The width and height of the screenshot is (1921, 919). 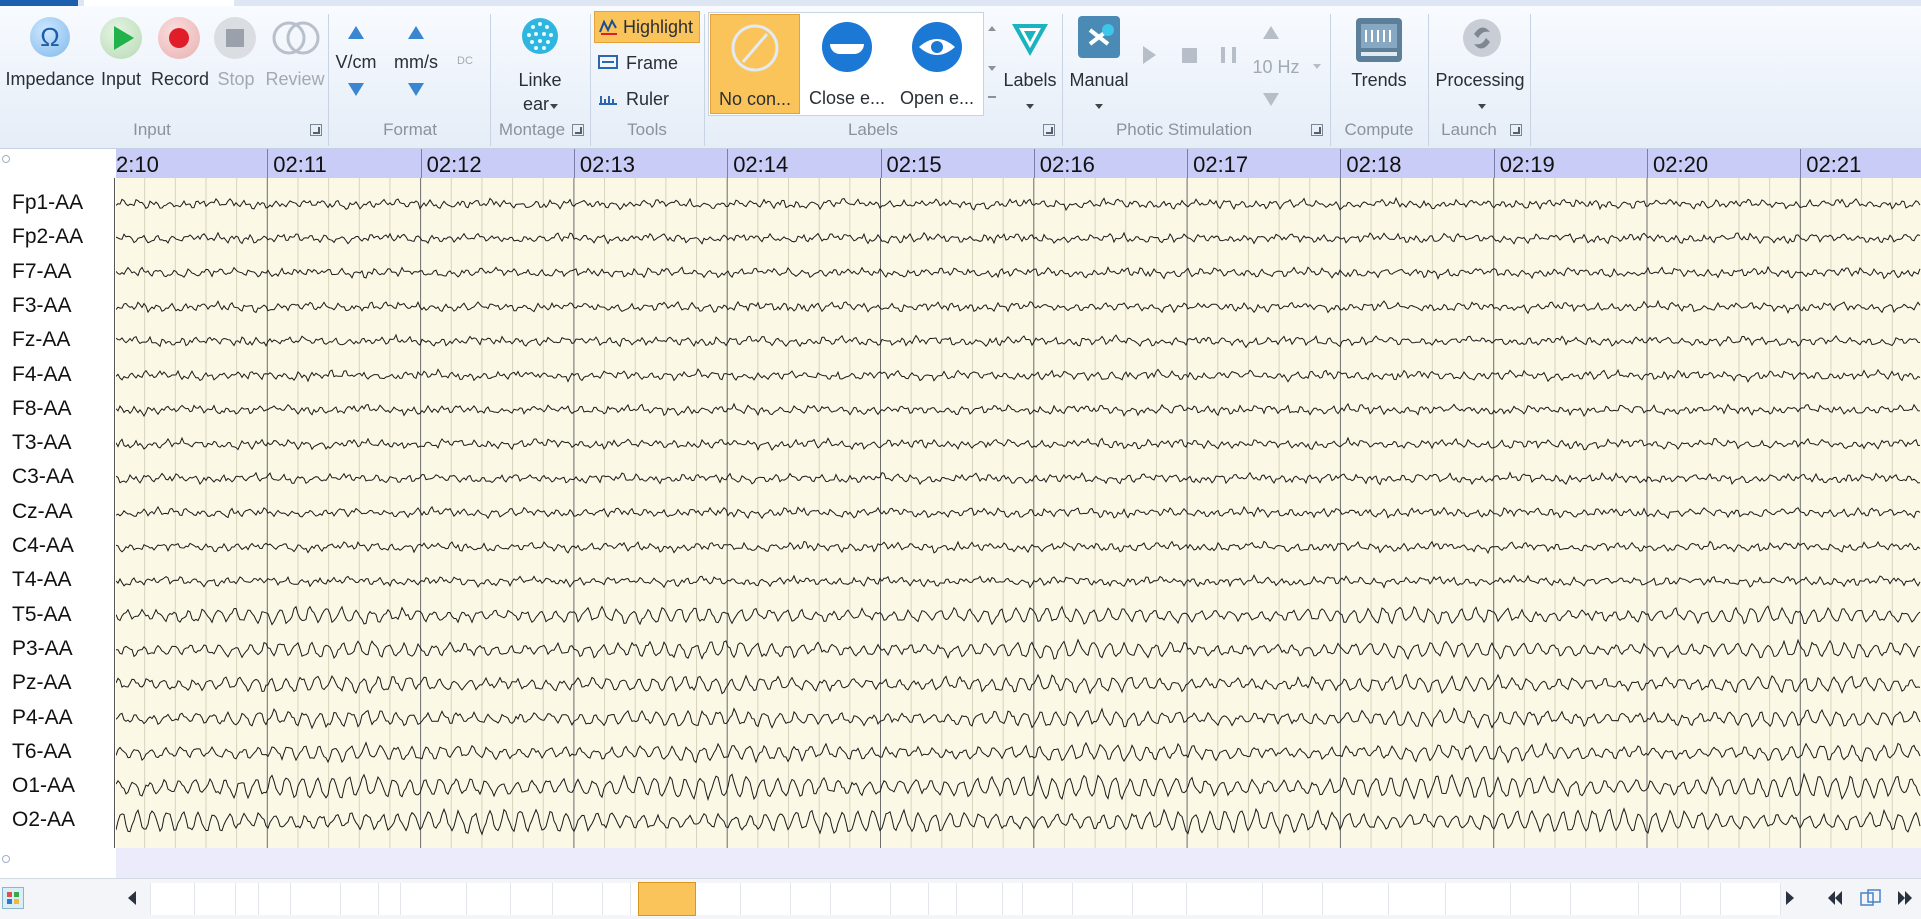 What do you see at coordinates (42, 615) in the screenshot?
I see `channel-label: T5-AA` at bounding box center [42, 615].